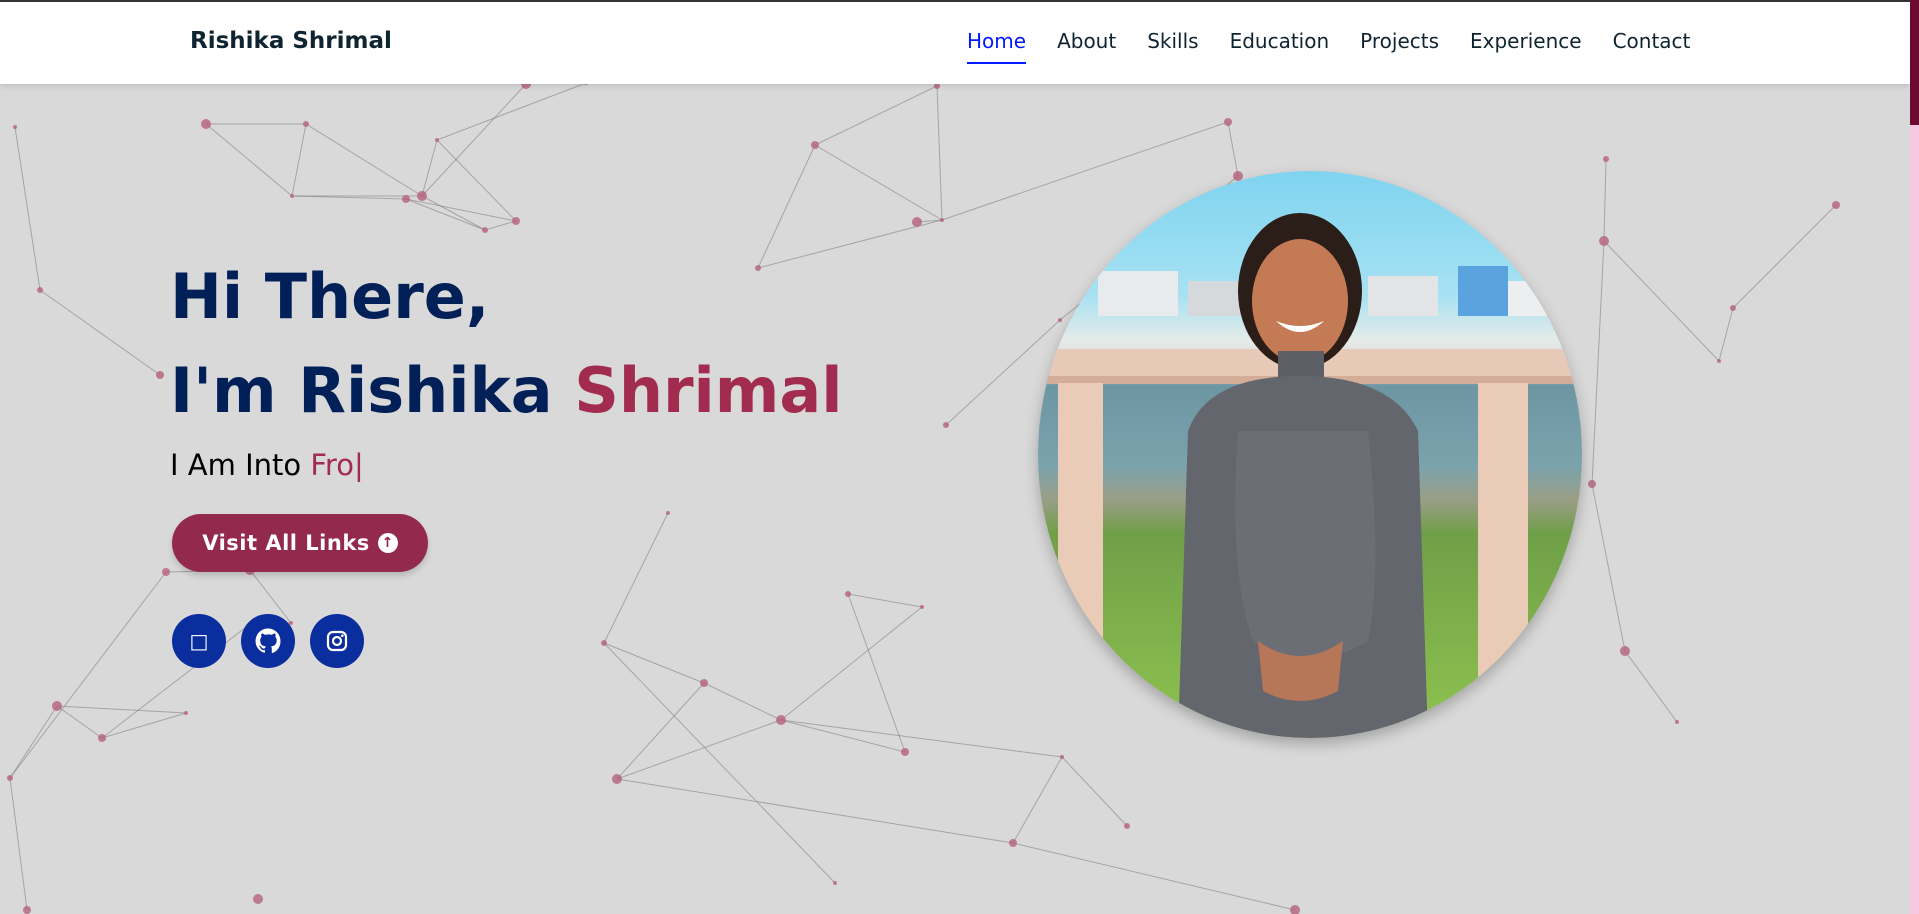 The height and width of the screenshot is (914, 1919). What do you see at coordinates (506, 465) in the screenshot?
I see `hero-typing-line: I Am Into Fro|` at bounding box center [506, 465].